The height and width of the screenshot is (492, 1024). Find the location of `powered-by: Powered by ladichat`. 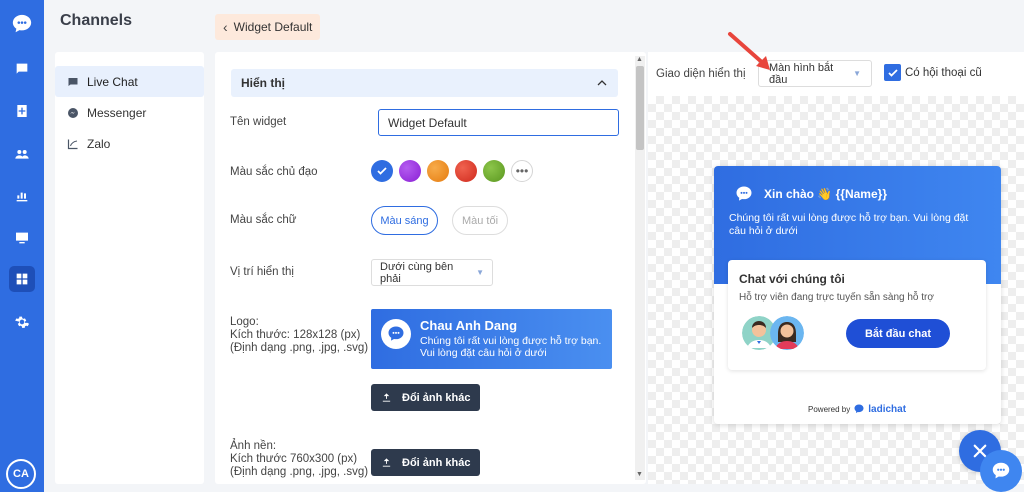

powered-by: Powered by ladichat is located at coordinates (857, 409).